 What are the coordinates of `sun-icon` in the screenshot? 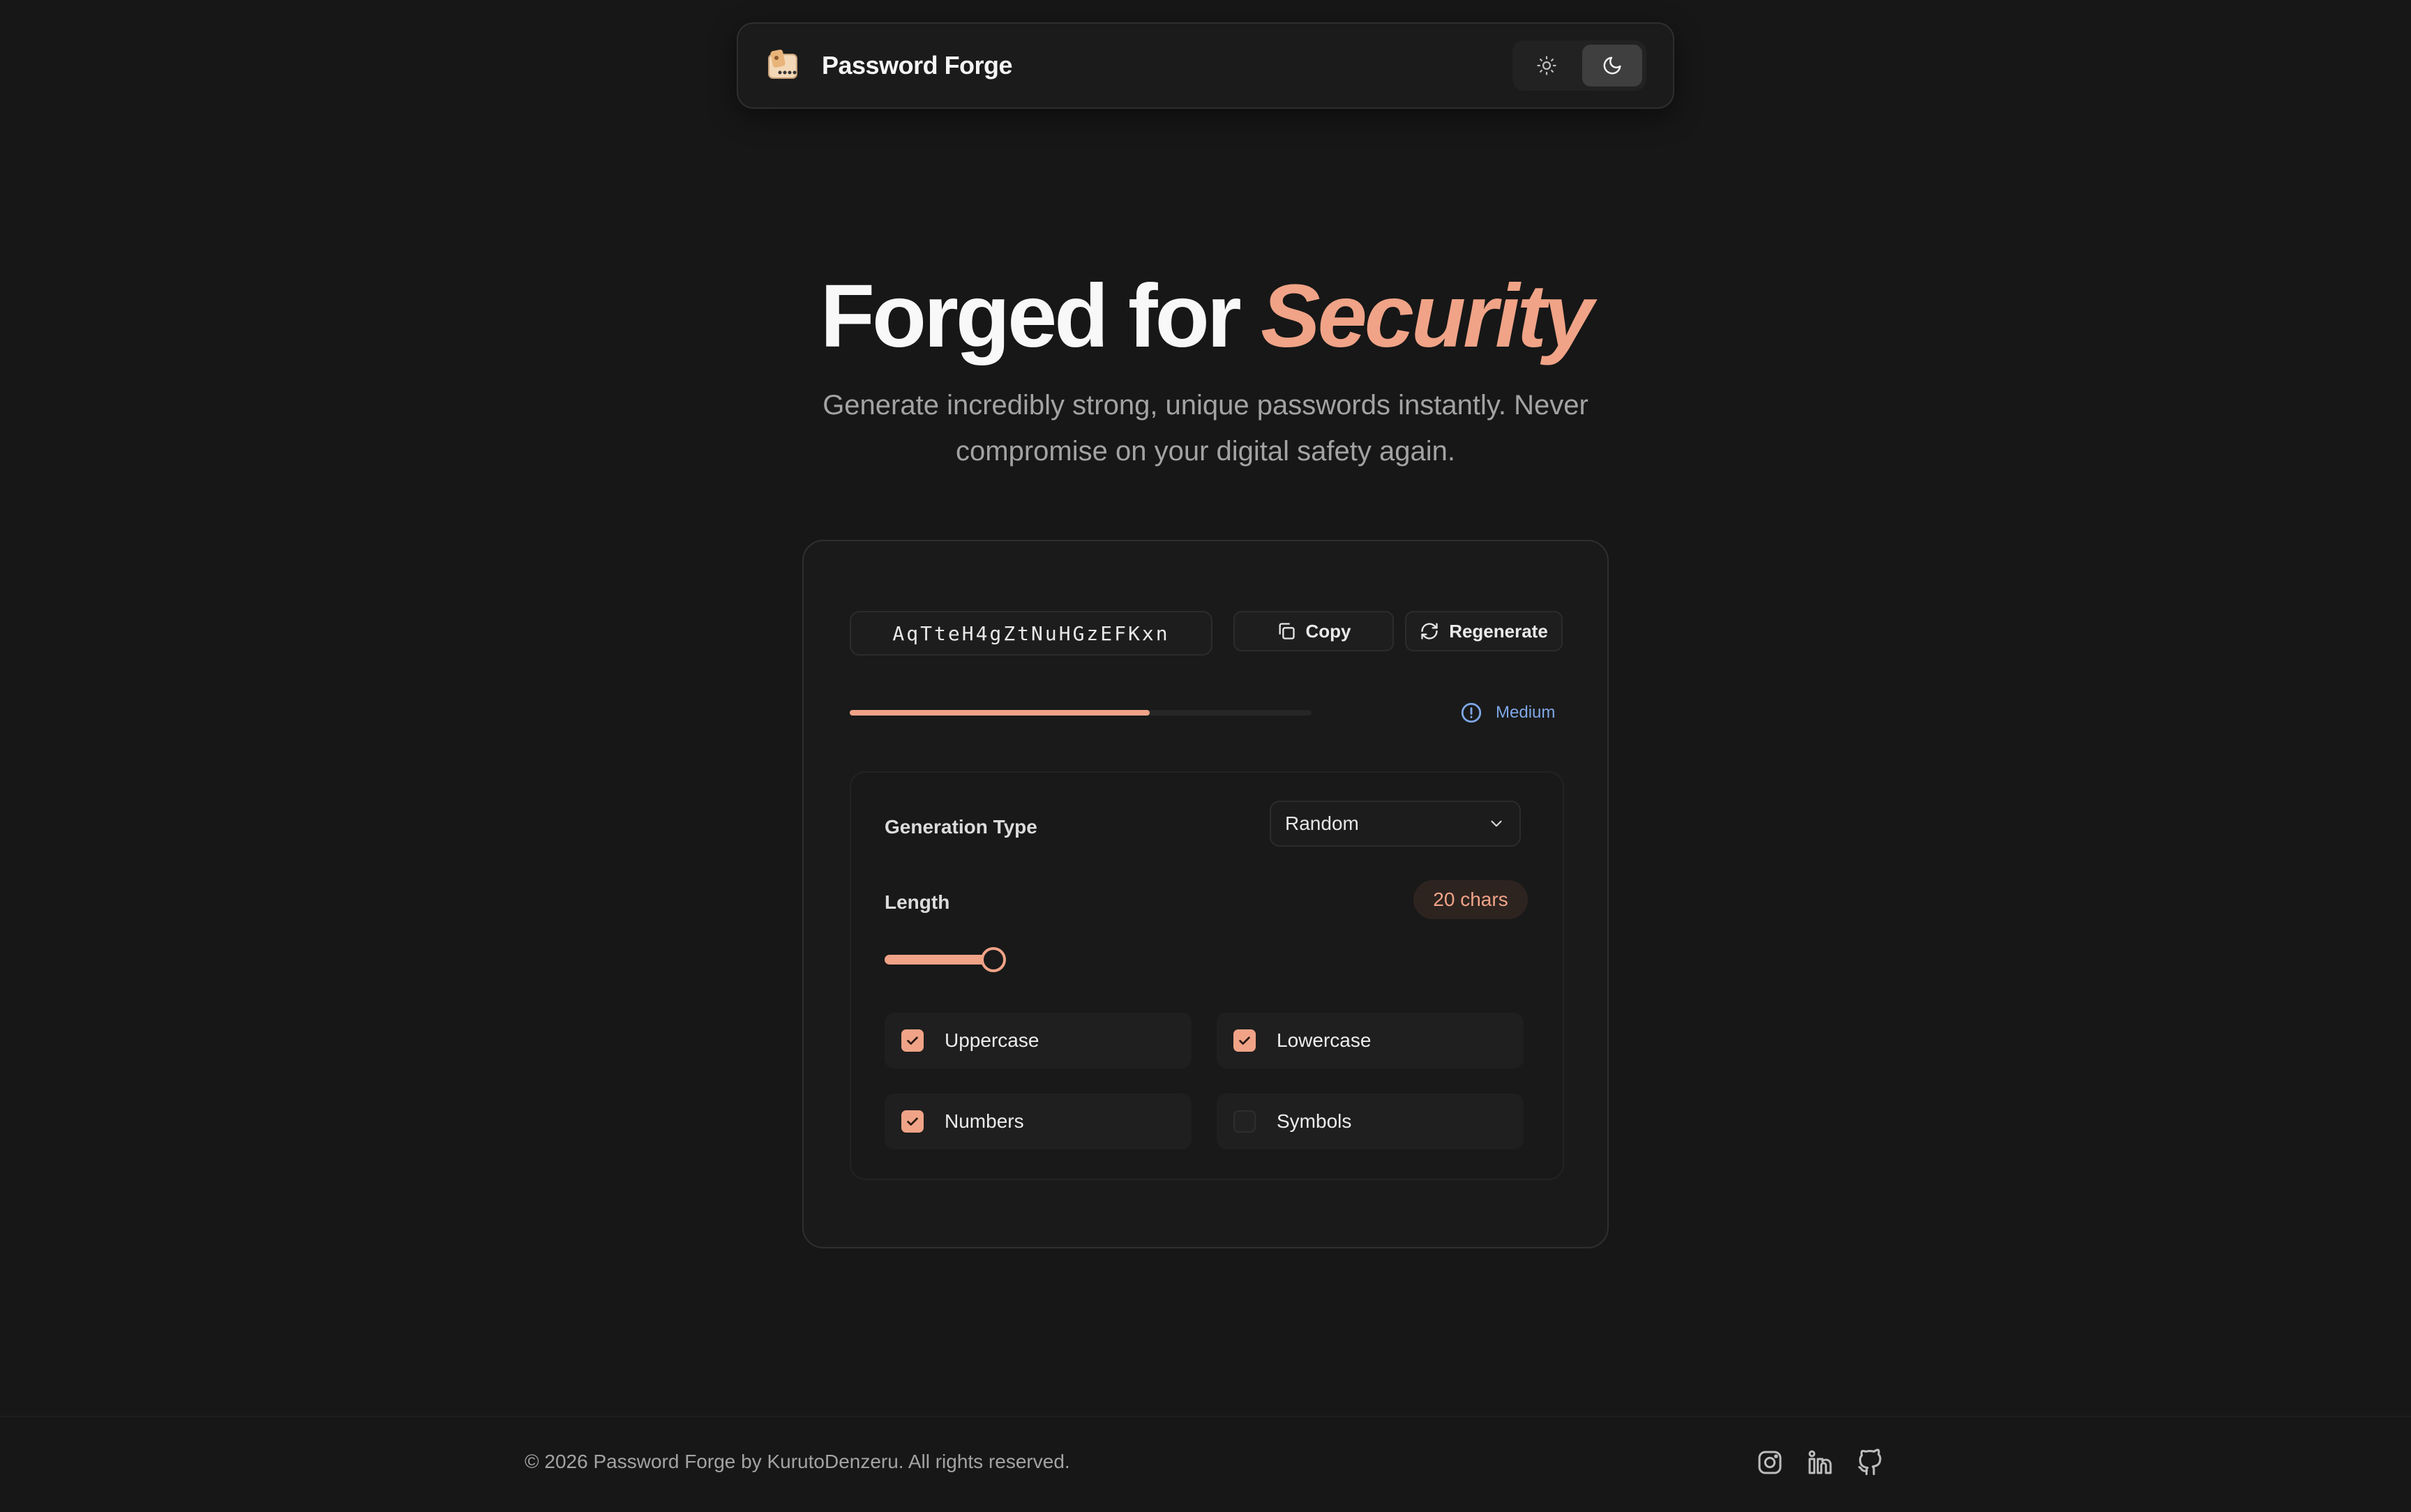 It's located at (1546, 65).